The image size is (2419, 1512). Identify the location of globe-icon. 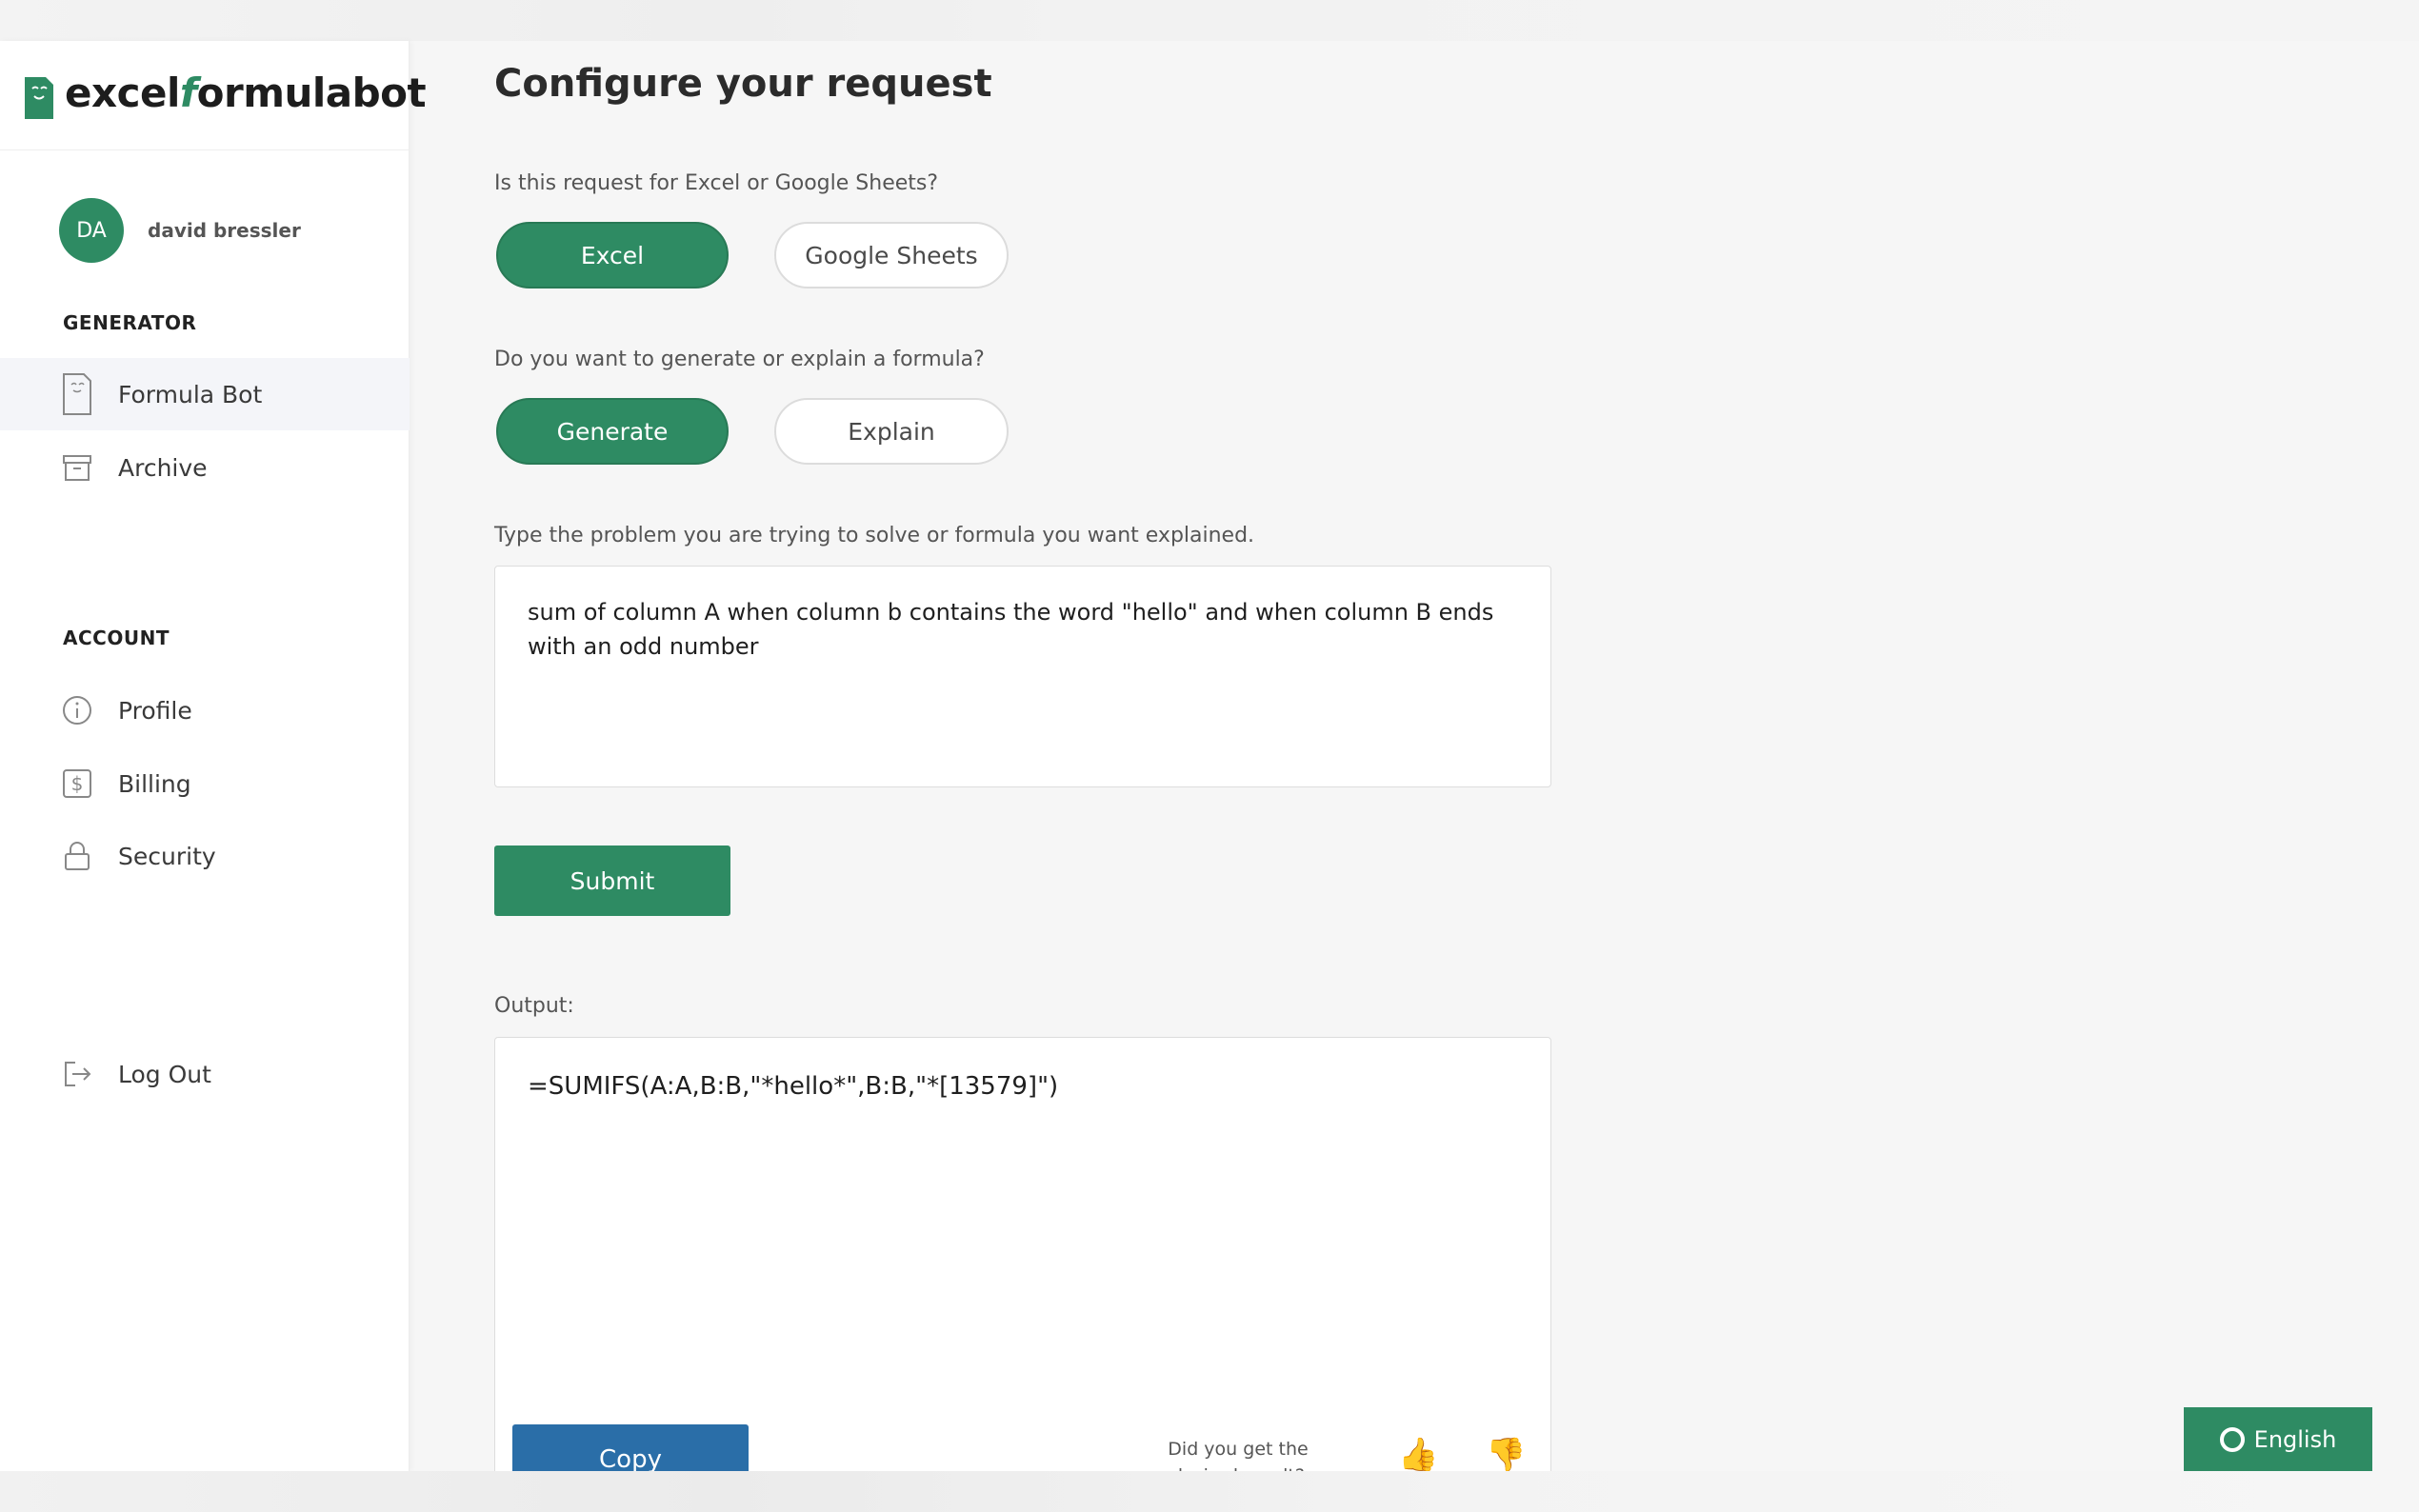
(2232, 1439).